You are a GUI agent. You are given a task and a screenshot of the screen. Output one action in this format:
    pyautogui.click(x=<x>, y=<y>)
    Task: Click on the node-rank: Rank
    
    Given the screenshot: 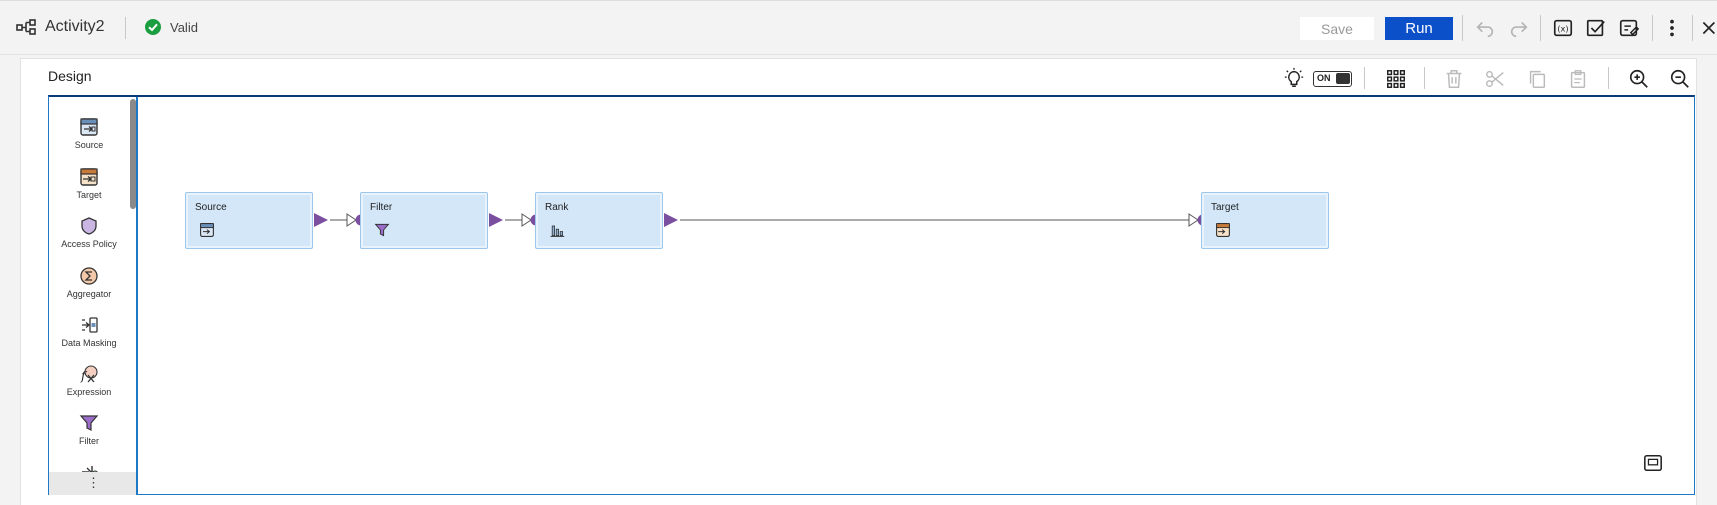 What is the action you would take?
    pyautogui.click(x=599, y=220)
    